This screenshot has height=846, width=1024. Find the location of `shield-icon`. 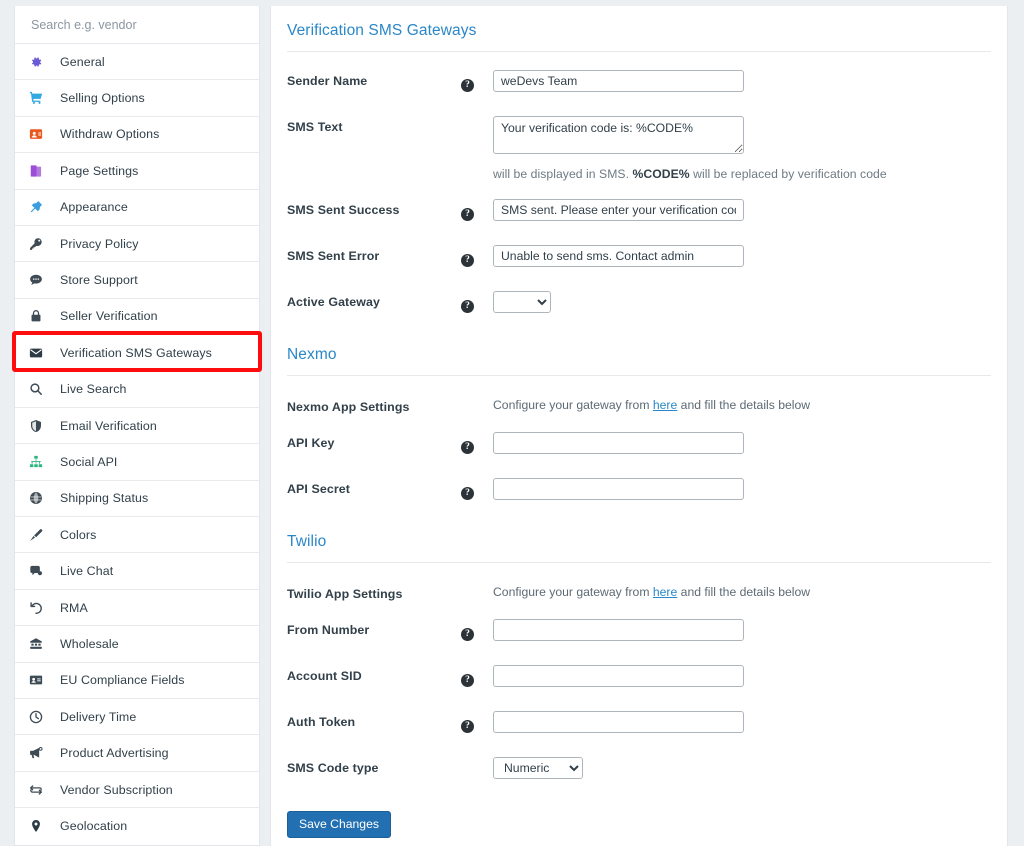

shield-icon is located at coordinates (40, 426).